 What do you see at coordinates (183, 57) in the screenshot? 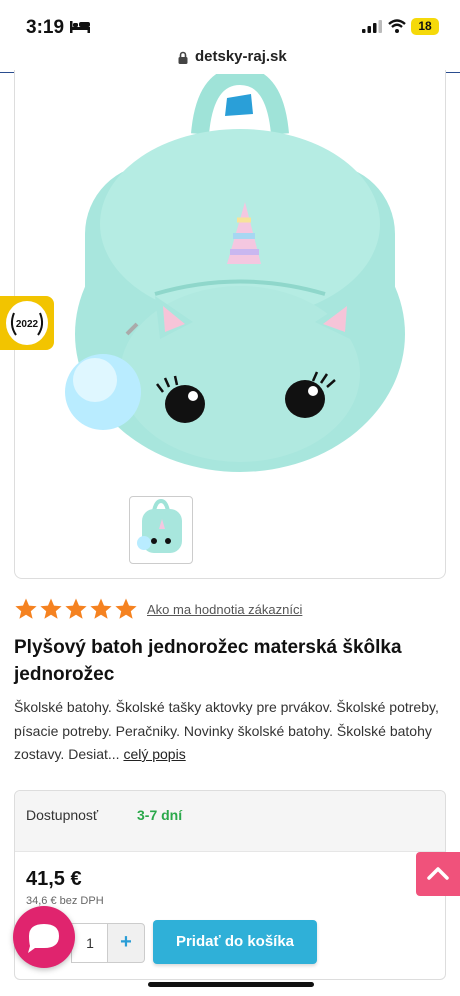
I see `lock-icon` at bounding box center [183, 57].